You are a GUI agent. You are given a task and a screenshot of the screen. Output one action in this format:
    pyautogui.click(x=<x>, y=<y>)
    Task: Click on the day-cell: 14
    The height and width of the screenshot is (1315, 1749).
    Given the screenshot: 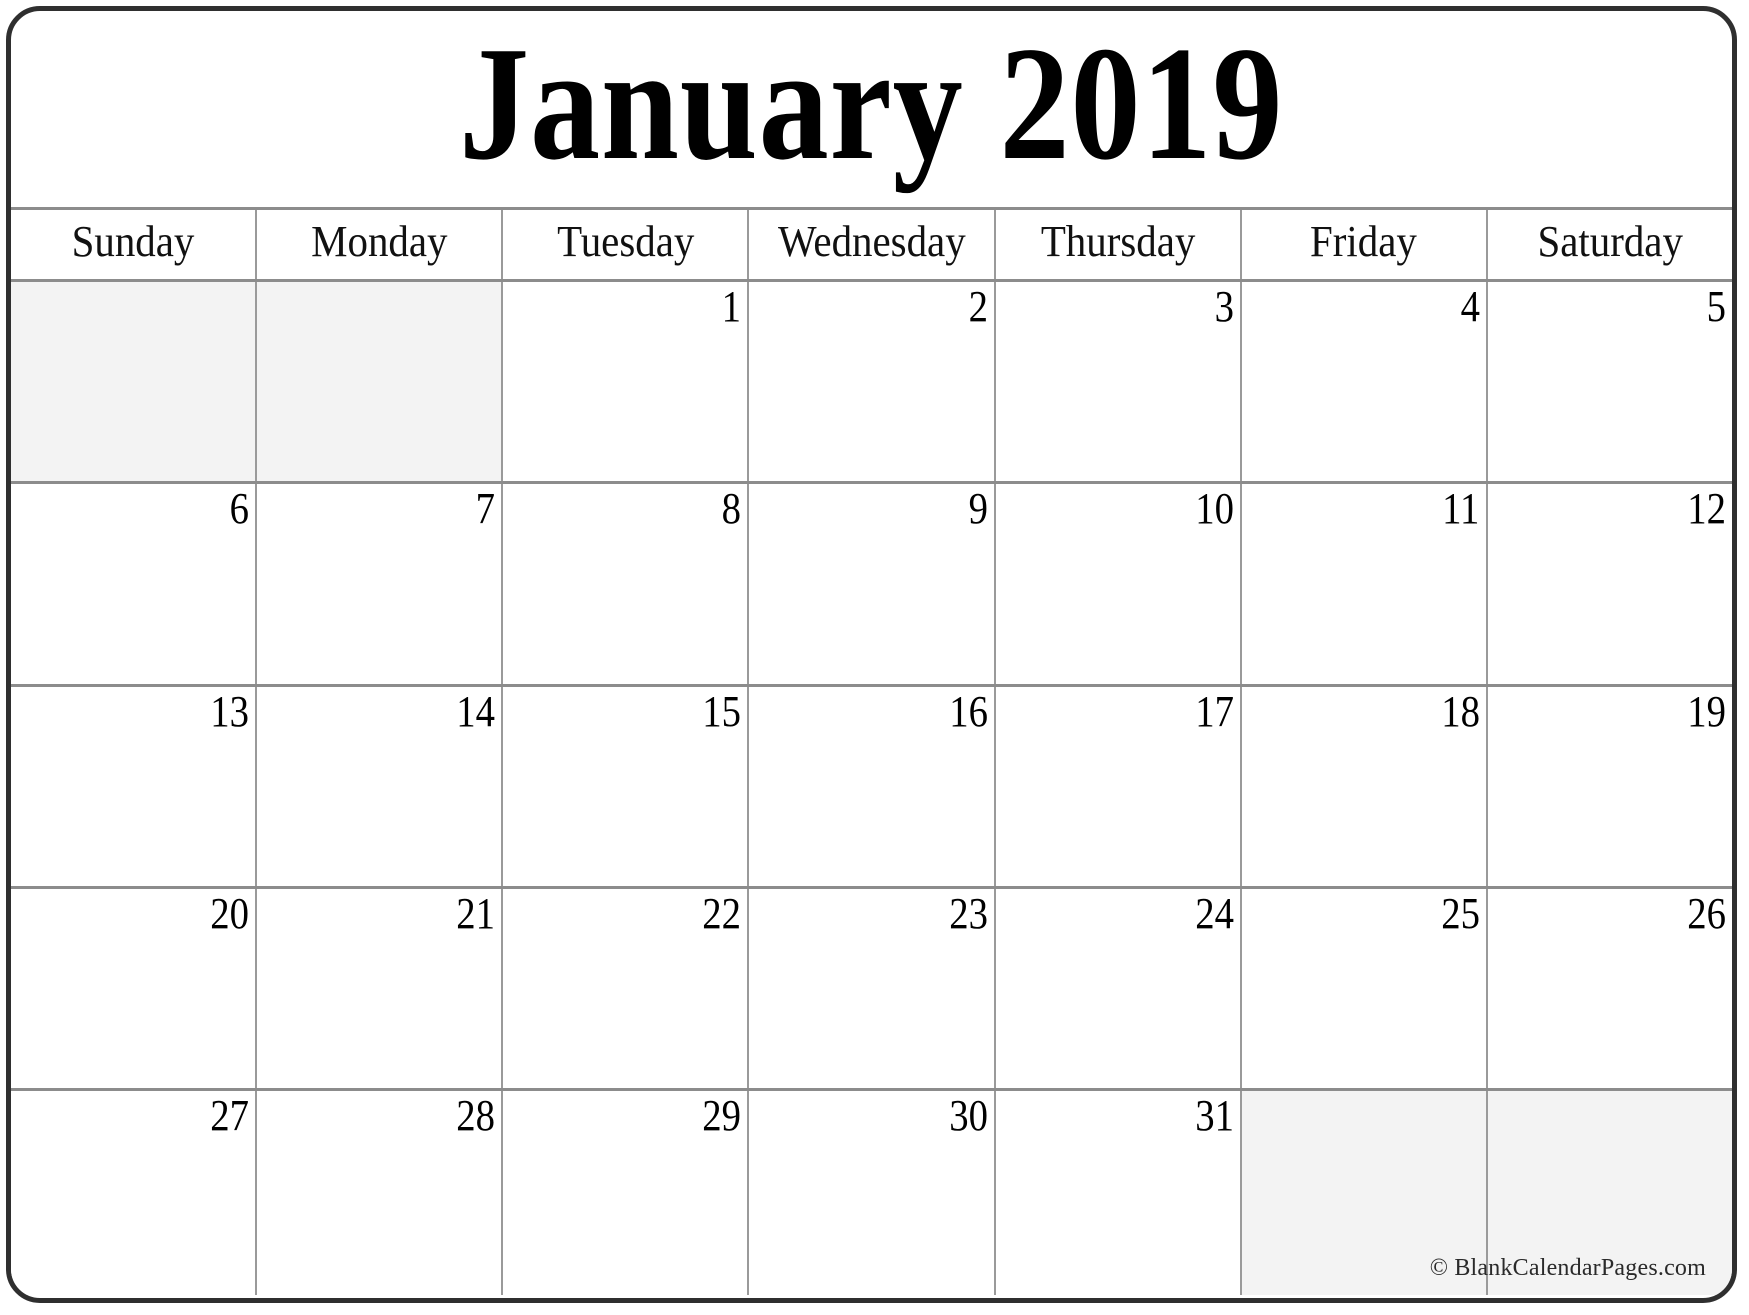 What is the action you would take?
    pyautogui.click(x=380, y=786)
    